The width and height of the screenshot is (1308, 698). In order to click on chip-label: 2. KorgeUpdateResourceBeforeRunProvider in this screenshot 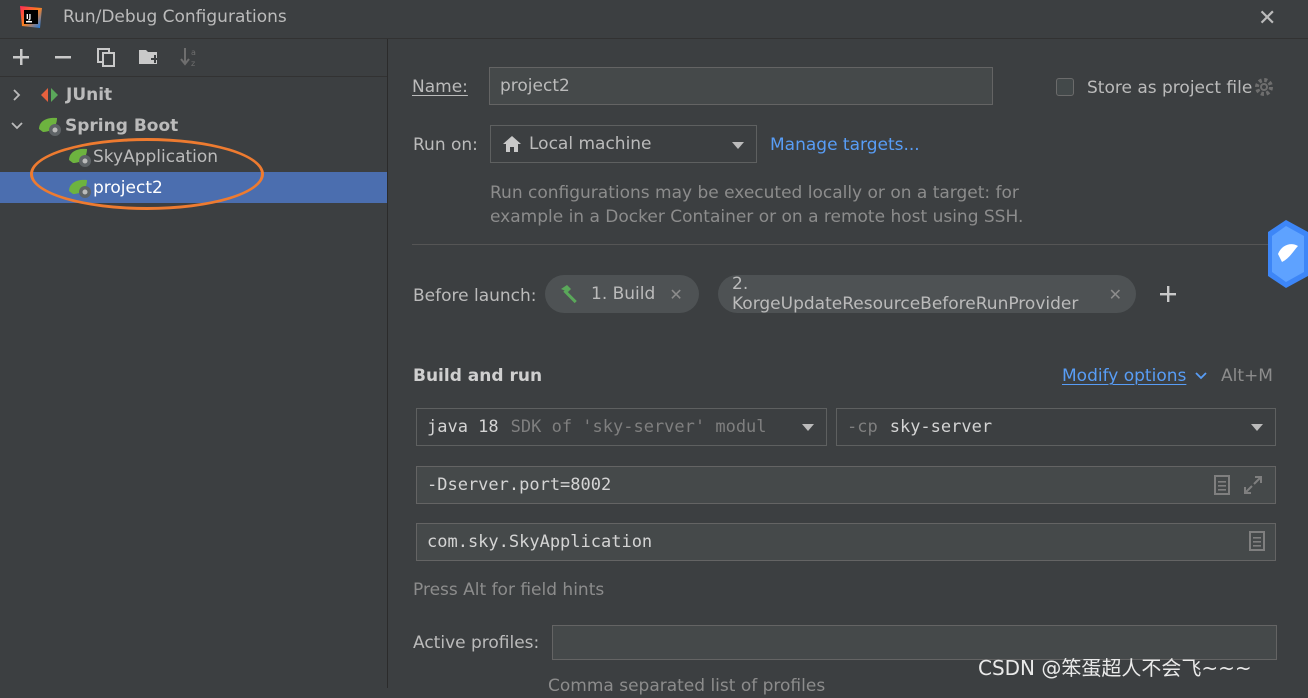, I will do `click(905, 294)`.